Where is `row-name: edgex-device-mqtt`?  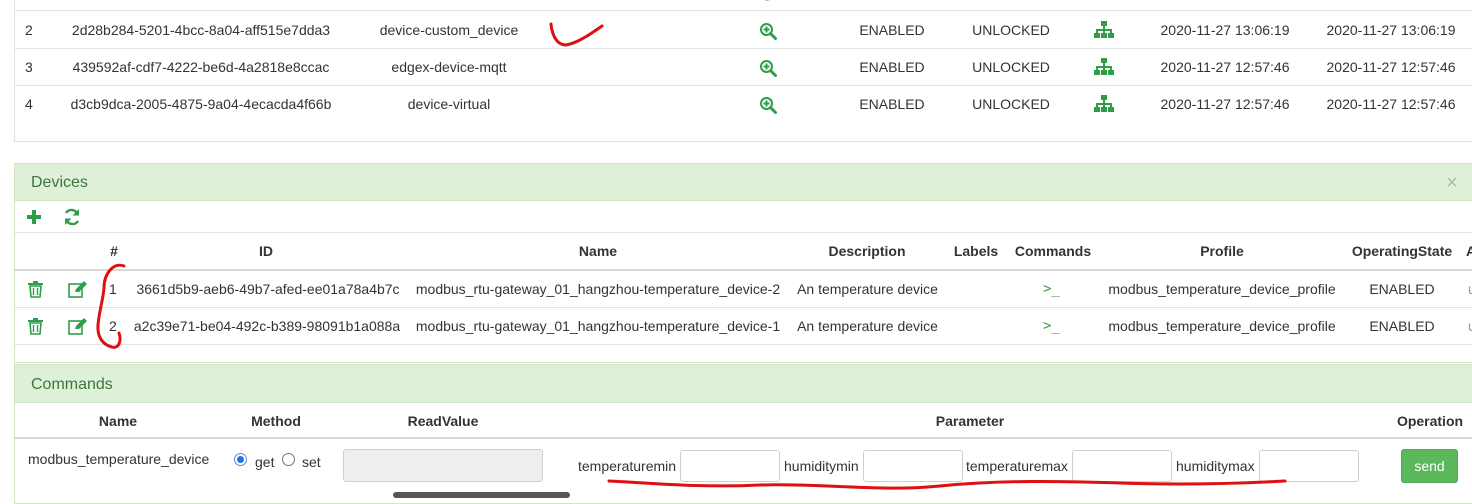 row-name: edgex-device-mqtt is located at coordinates (449, 67).